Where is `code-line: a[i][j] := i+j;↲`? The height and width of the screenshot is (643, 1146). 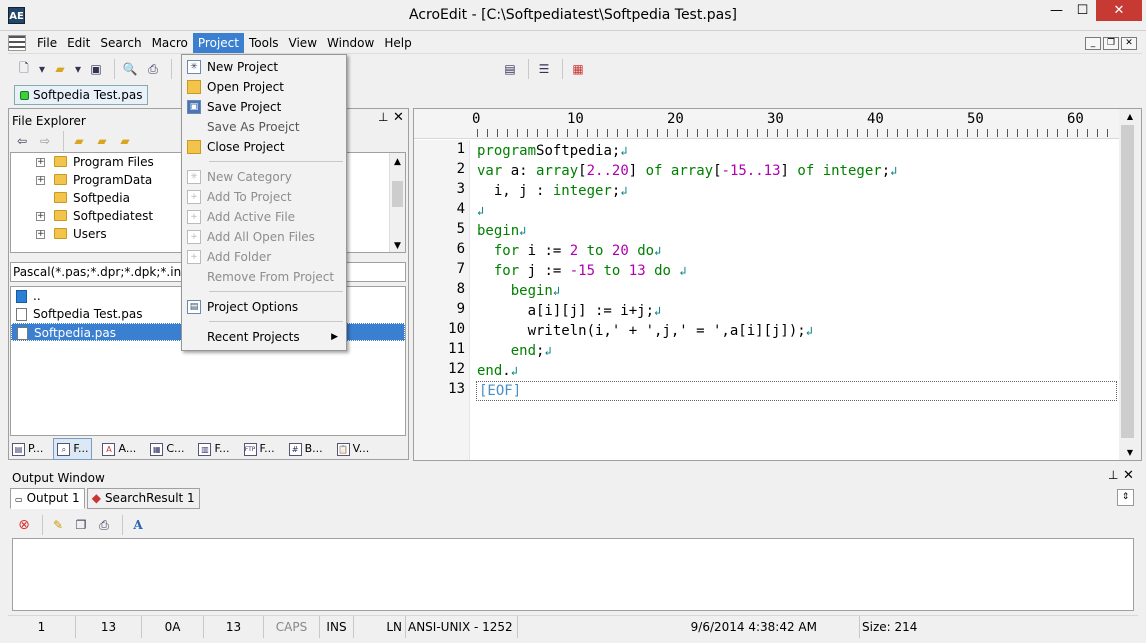 code-line: a[i][j] := i+j;↲ is located at coordinates (569, 311).